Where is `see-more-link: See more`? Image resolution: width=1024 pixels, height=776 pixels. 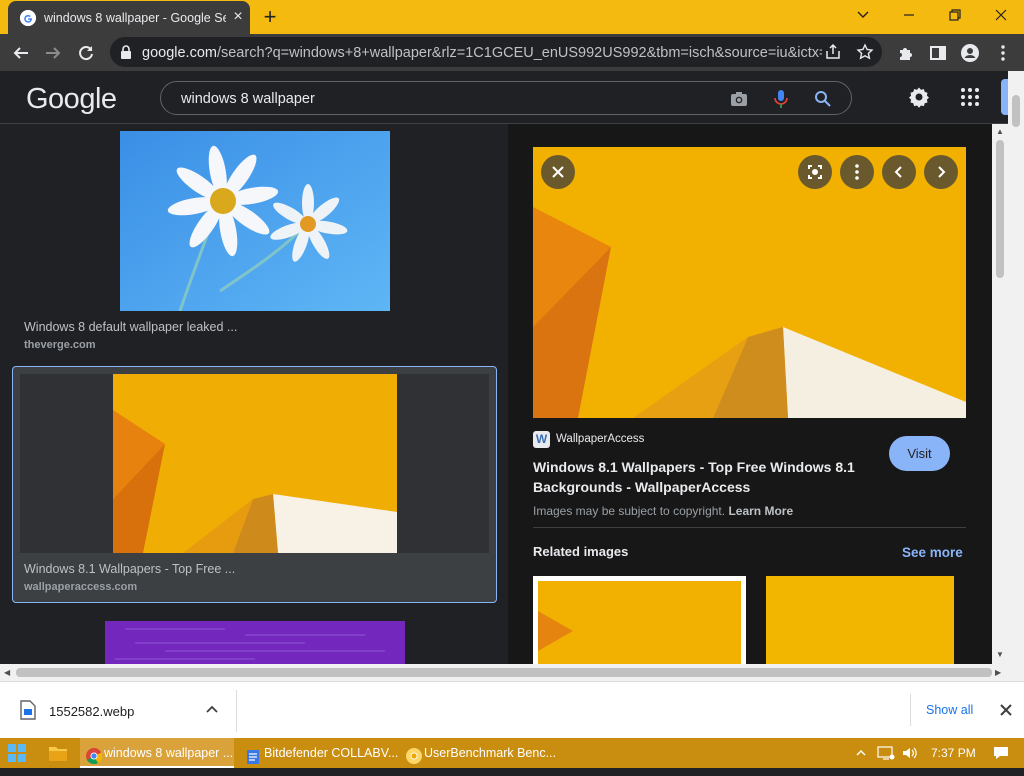
see-more-link: See more is located at coordinates (932, 552).